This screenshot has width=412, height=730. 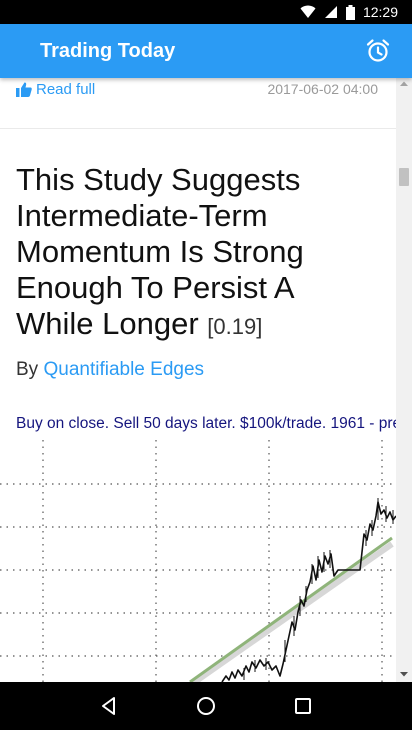 I want to click on navigation-bar, so click(x=206, y=706).